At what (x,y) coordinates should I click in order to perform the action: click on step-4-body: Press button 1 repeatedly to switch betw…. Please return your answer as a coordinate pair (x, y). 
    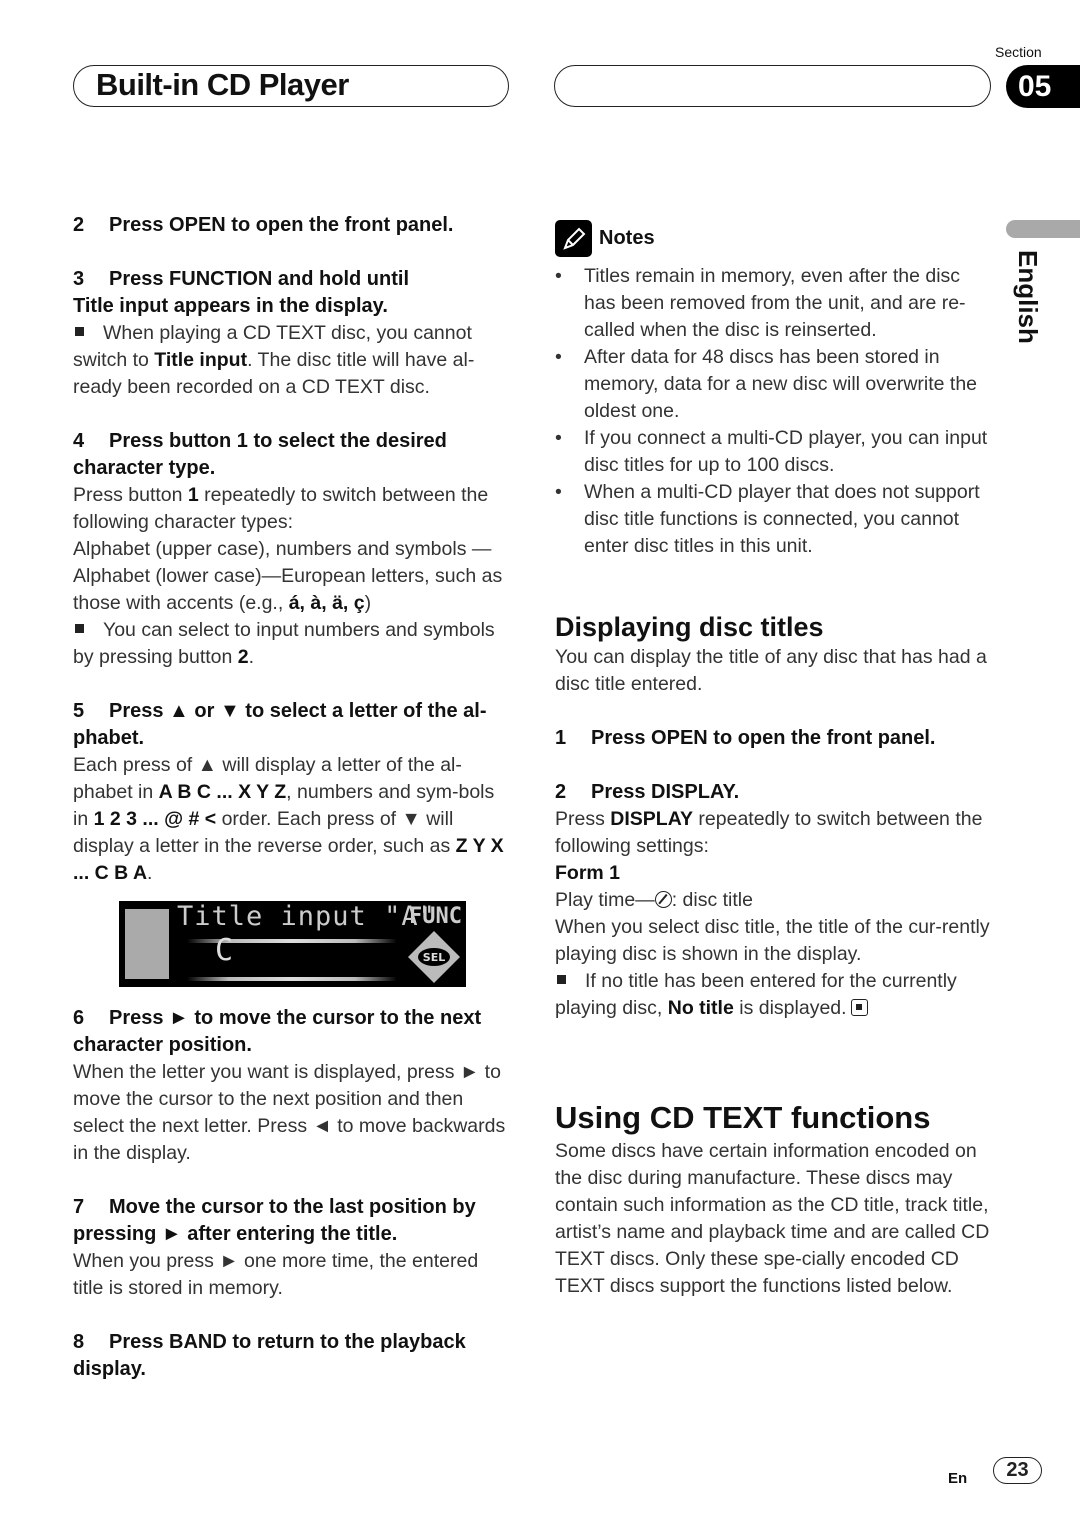
    Looking at the image, I should click on (281, 508).